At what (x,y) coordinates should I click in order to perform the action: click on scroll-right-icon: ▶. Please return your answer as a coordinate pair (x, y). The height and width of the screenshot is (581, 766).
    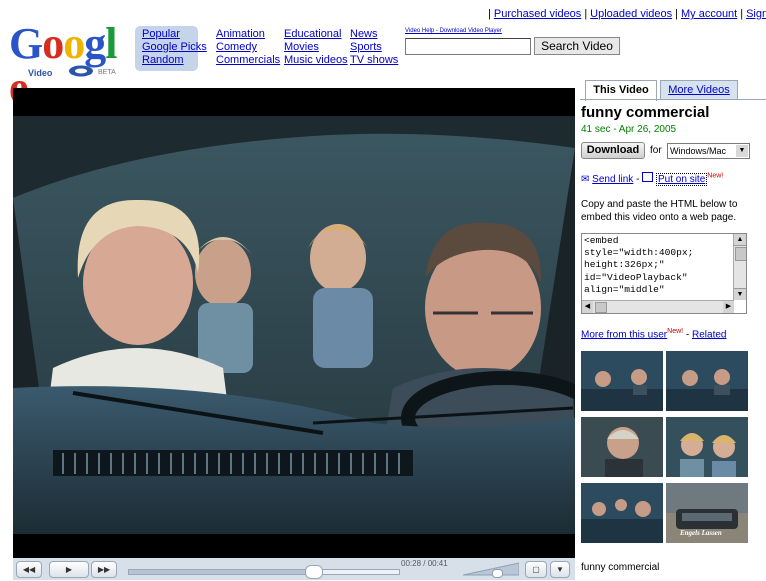
    Looking at the image, I should click on (728, 307).